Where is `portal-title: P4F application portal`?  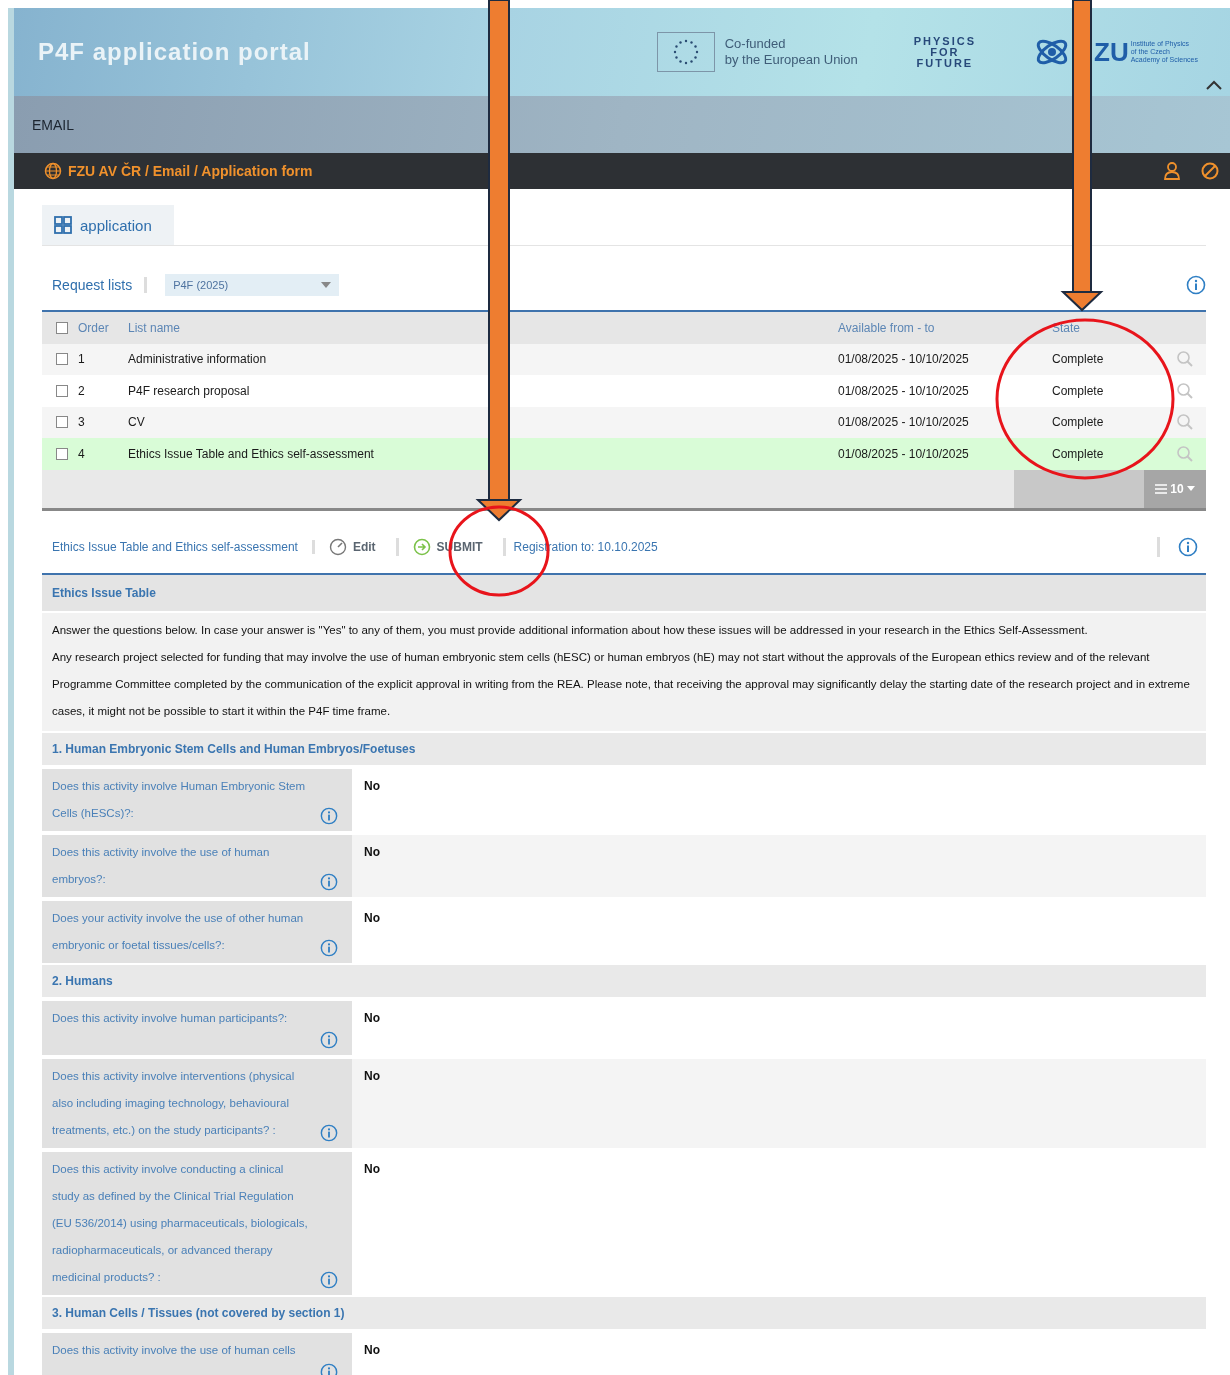
portal-title: P4F application portal is located at coordinates (175, 52).